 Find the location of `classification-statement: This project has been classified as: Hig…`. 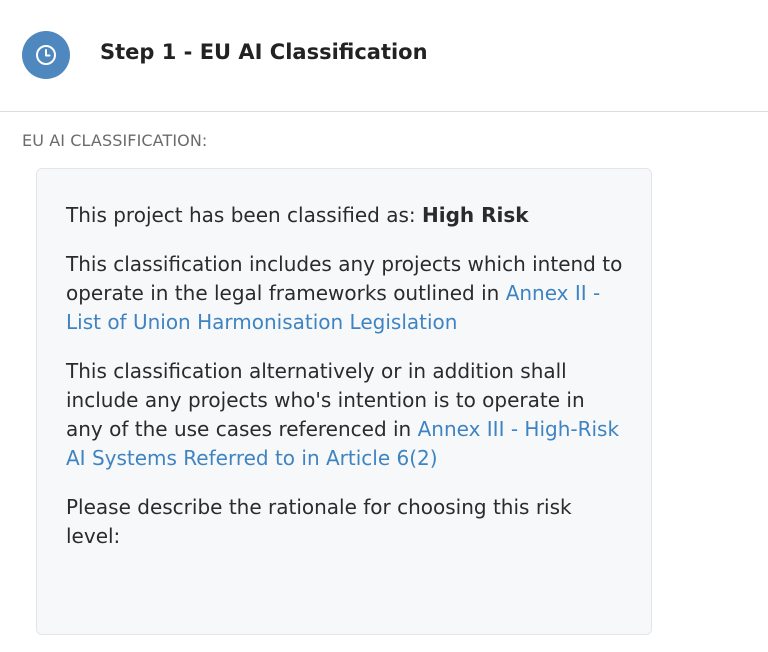

classification-statement: This project has been classified as: Hig… is located at coordinates (344, 215).